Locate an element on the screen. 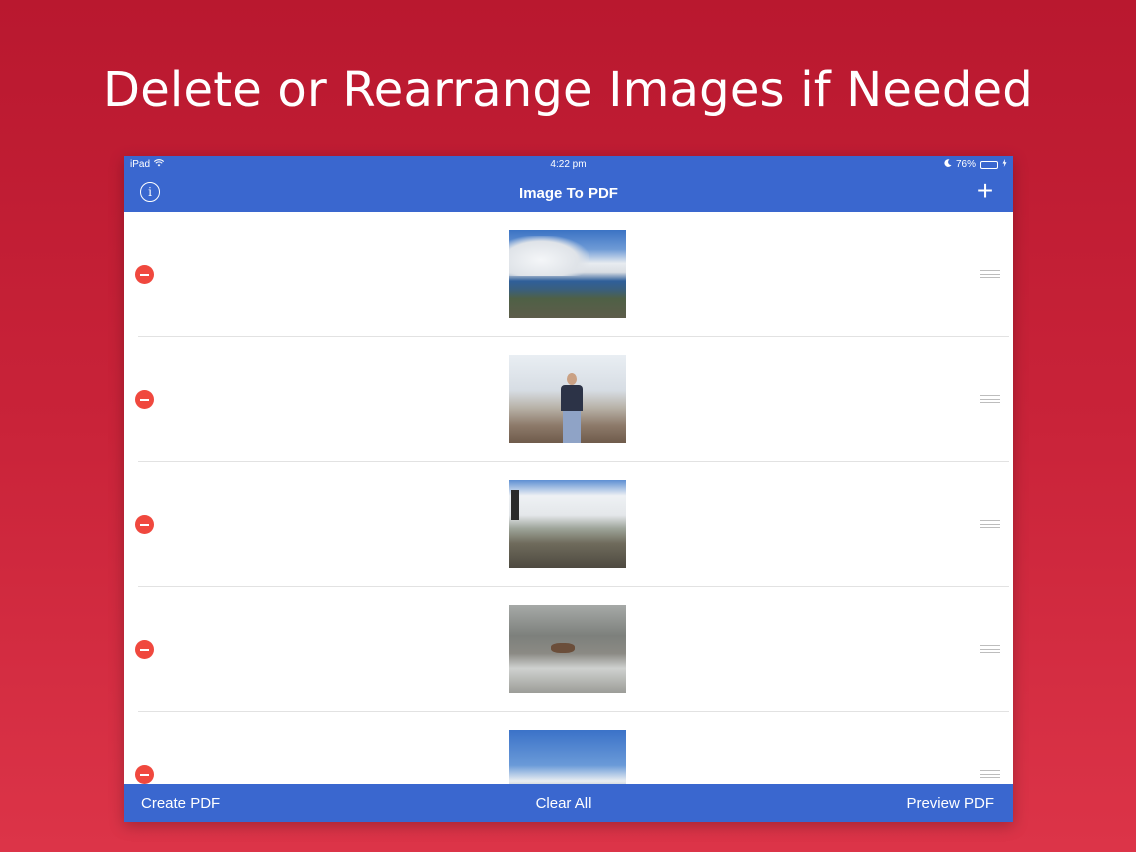 This screenshot has height=852, width=1136. plus-icon: + is located at coordinates (985, 191).